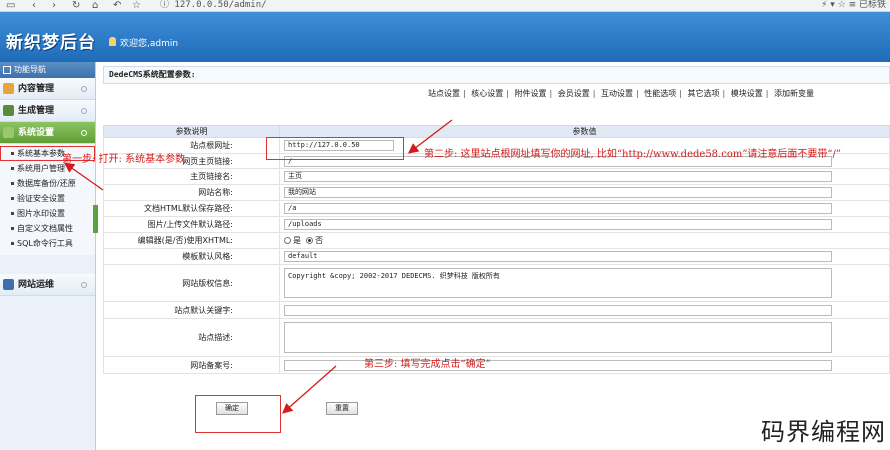 This screenshot has width=890, height=450. What do you see at coordinates (309, 389) in the screenshot?
I see `arrow-step3` at bounding box center [309, 389].